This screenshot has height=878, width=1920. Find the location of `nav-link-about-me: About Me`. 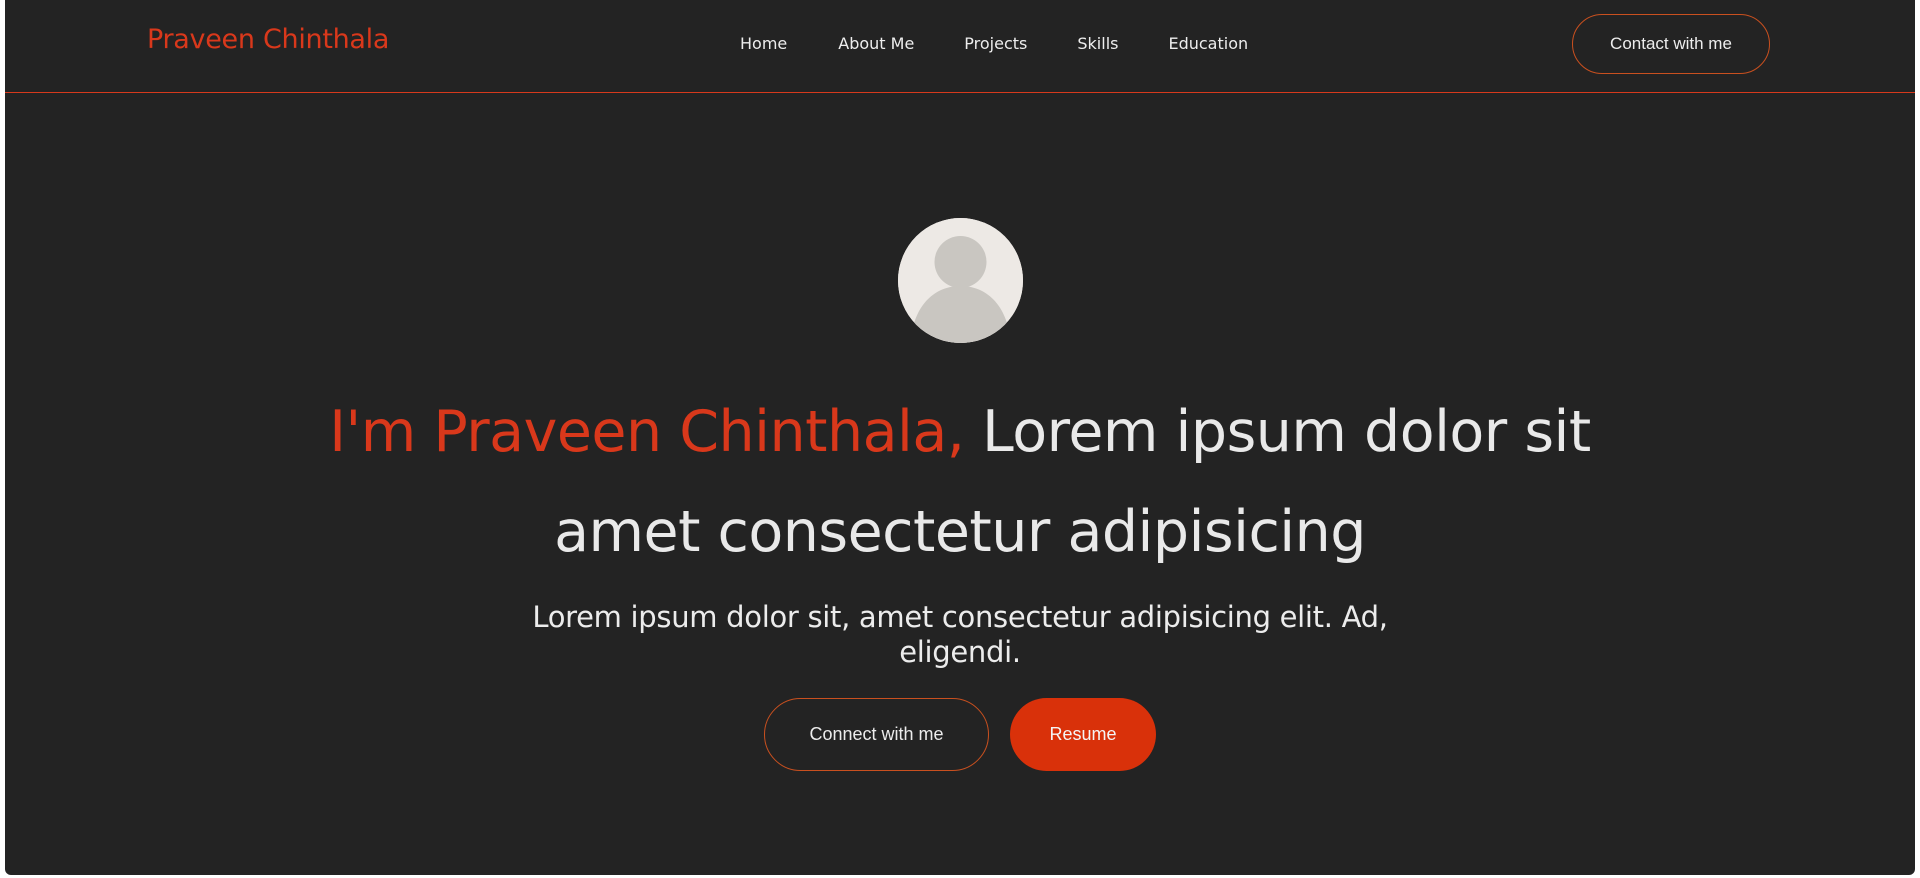

nav-link-about-me: About Me is located at coordinates (876, 43).